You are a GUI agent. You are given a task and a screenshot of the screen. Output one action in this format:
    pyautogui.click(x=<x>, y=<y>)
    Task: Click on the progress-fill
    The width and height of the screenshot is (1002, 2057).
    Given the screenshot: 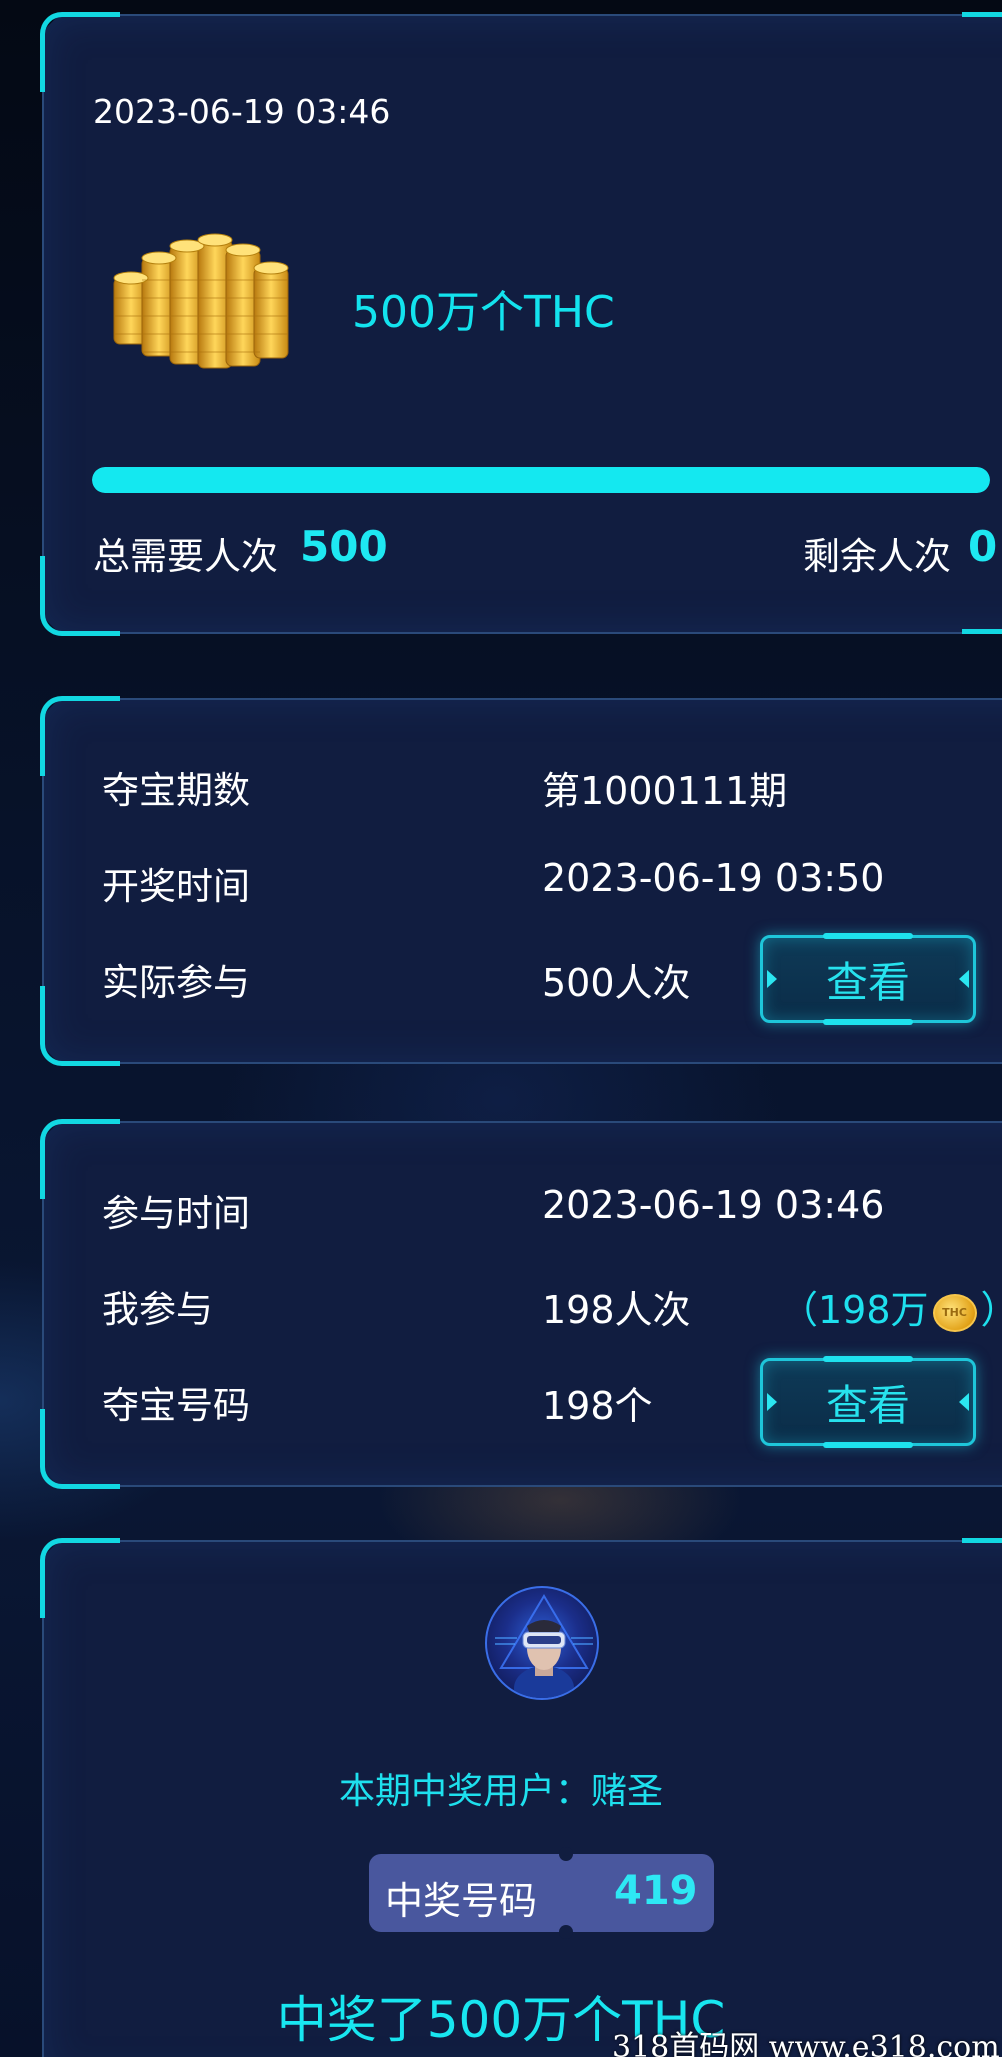 What is the action you would take?
    pyautogui.click(x=541, y=480)
    